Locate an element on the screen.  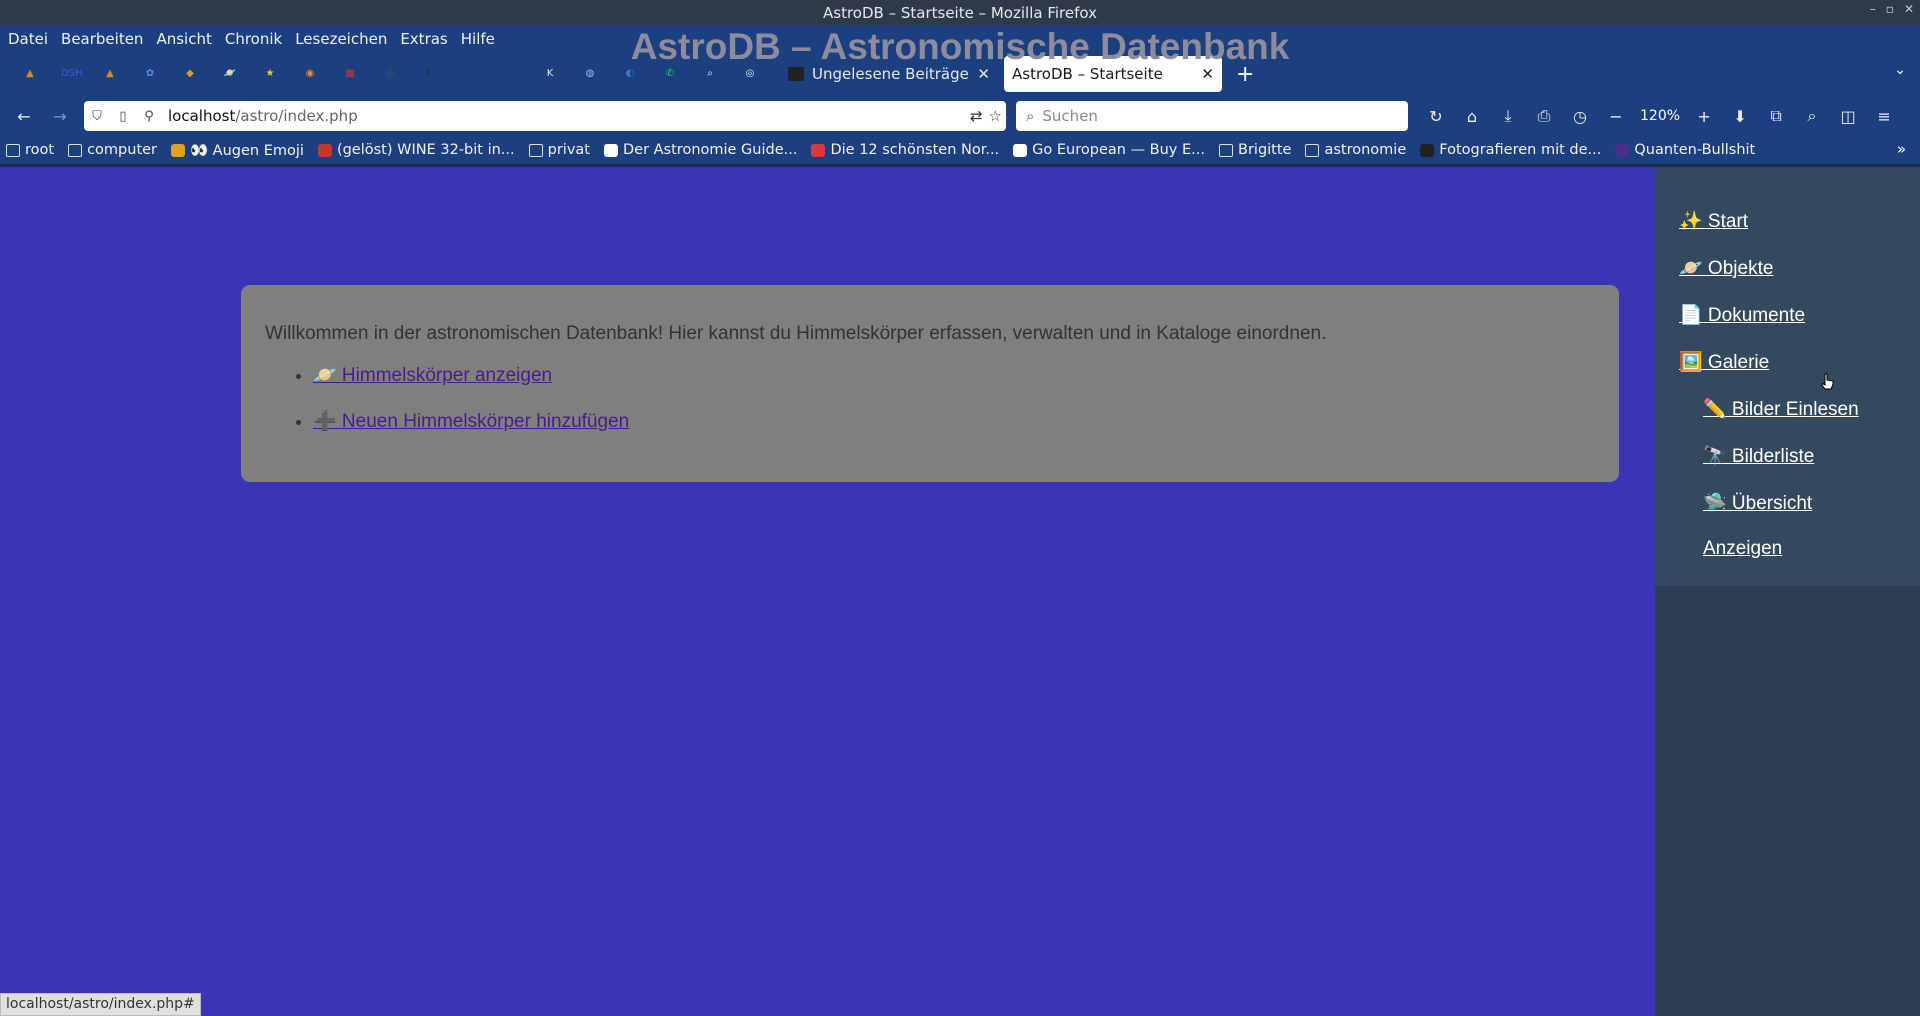
url-text: localhost/astro/index.php is located at coordinates (263, 116).